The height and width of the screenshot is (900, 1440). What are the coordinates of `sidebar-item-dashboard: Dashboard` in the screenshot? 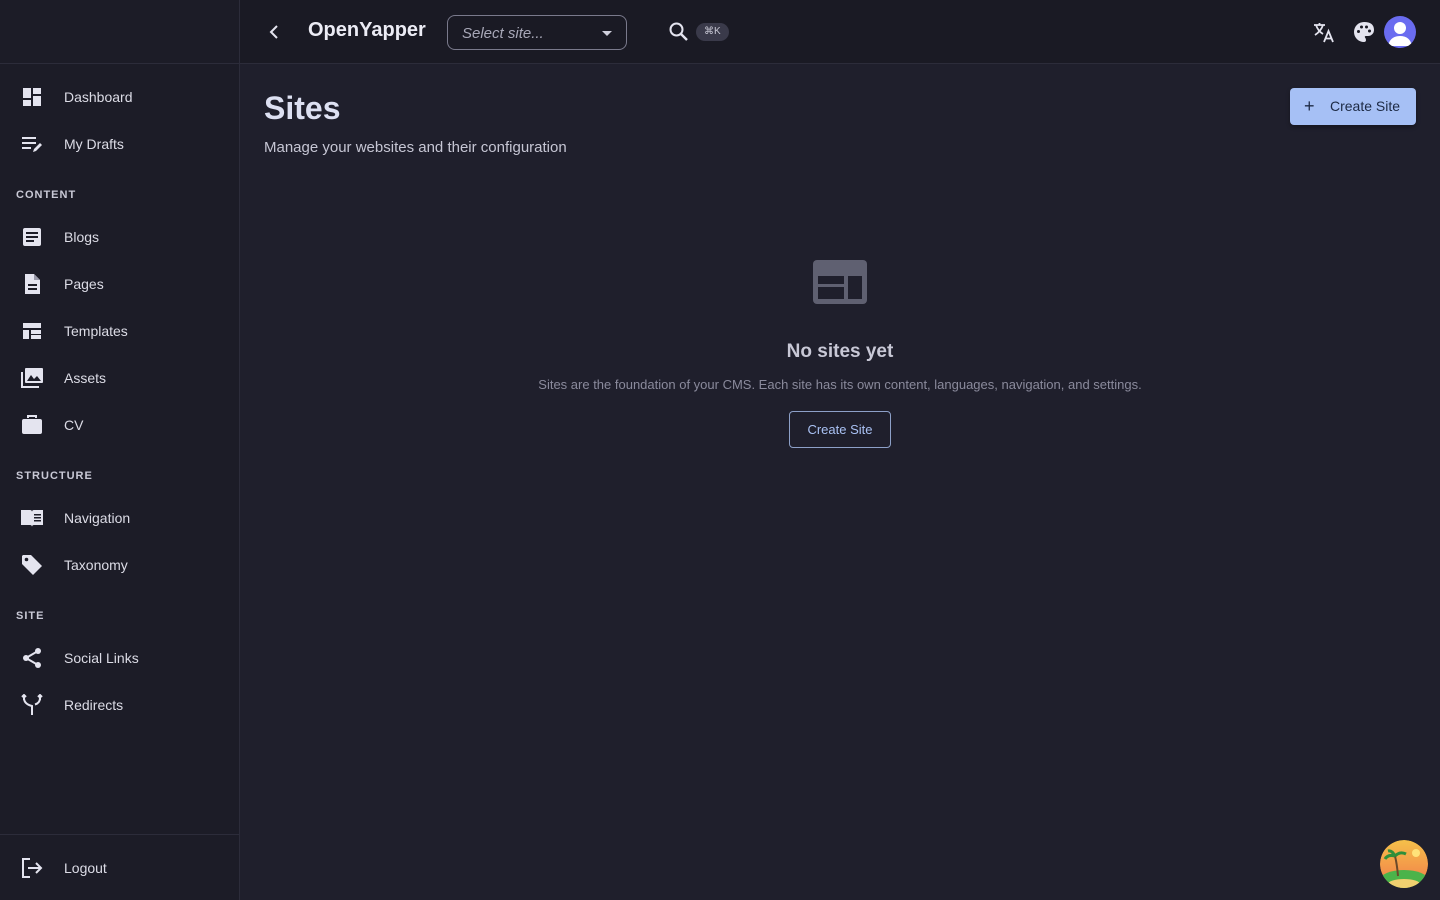 It's located at (119, 97).